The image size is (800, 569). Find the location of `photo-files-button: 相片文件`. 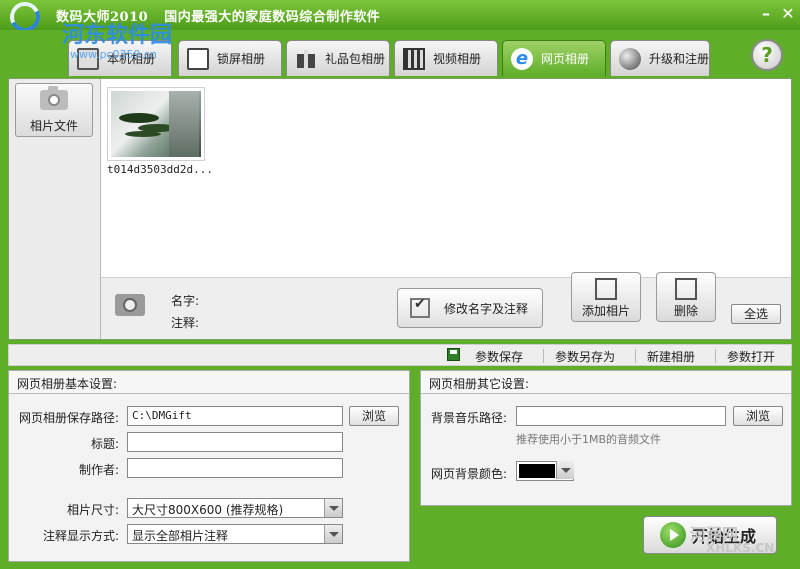

photo-files-button: 相片文件 is located at coordinates (54, 110).